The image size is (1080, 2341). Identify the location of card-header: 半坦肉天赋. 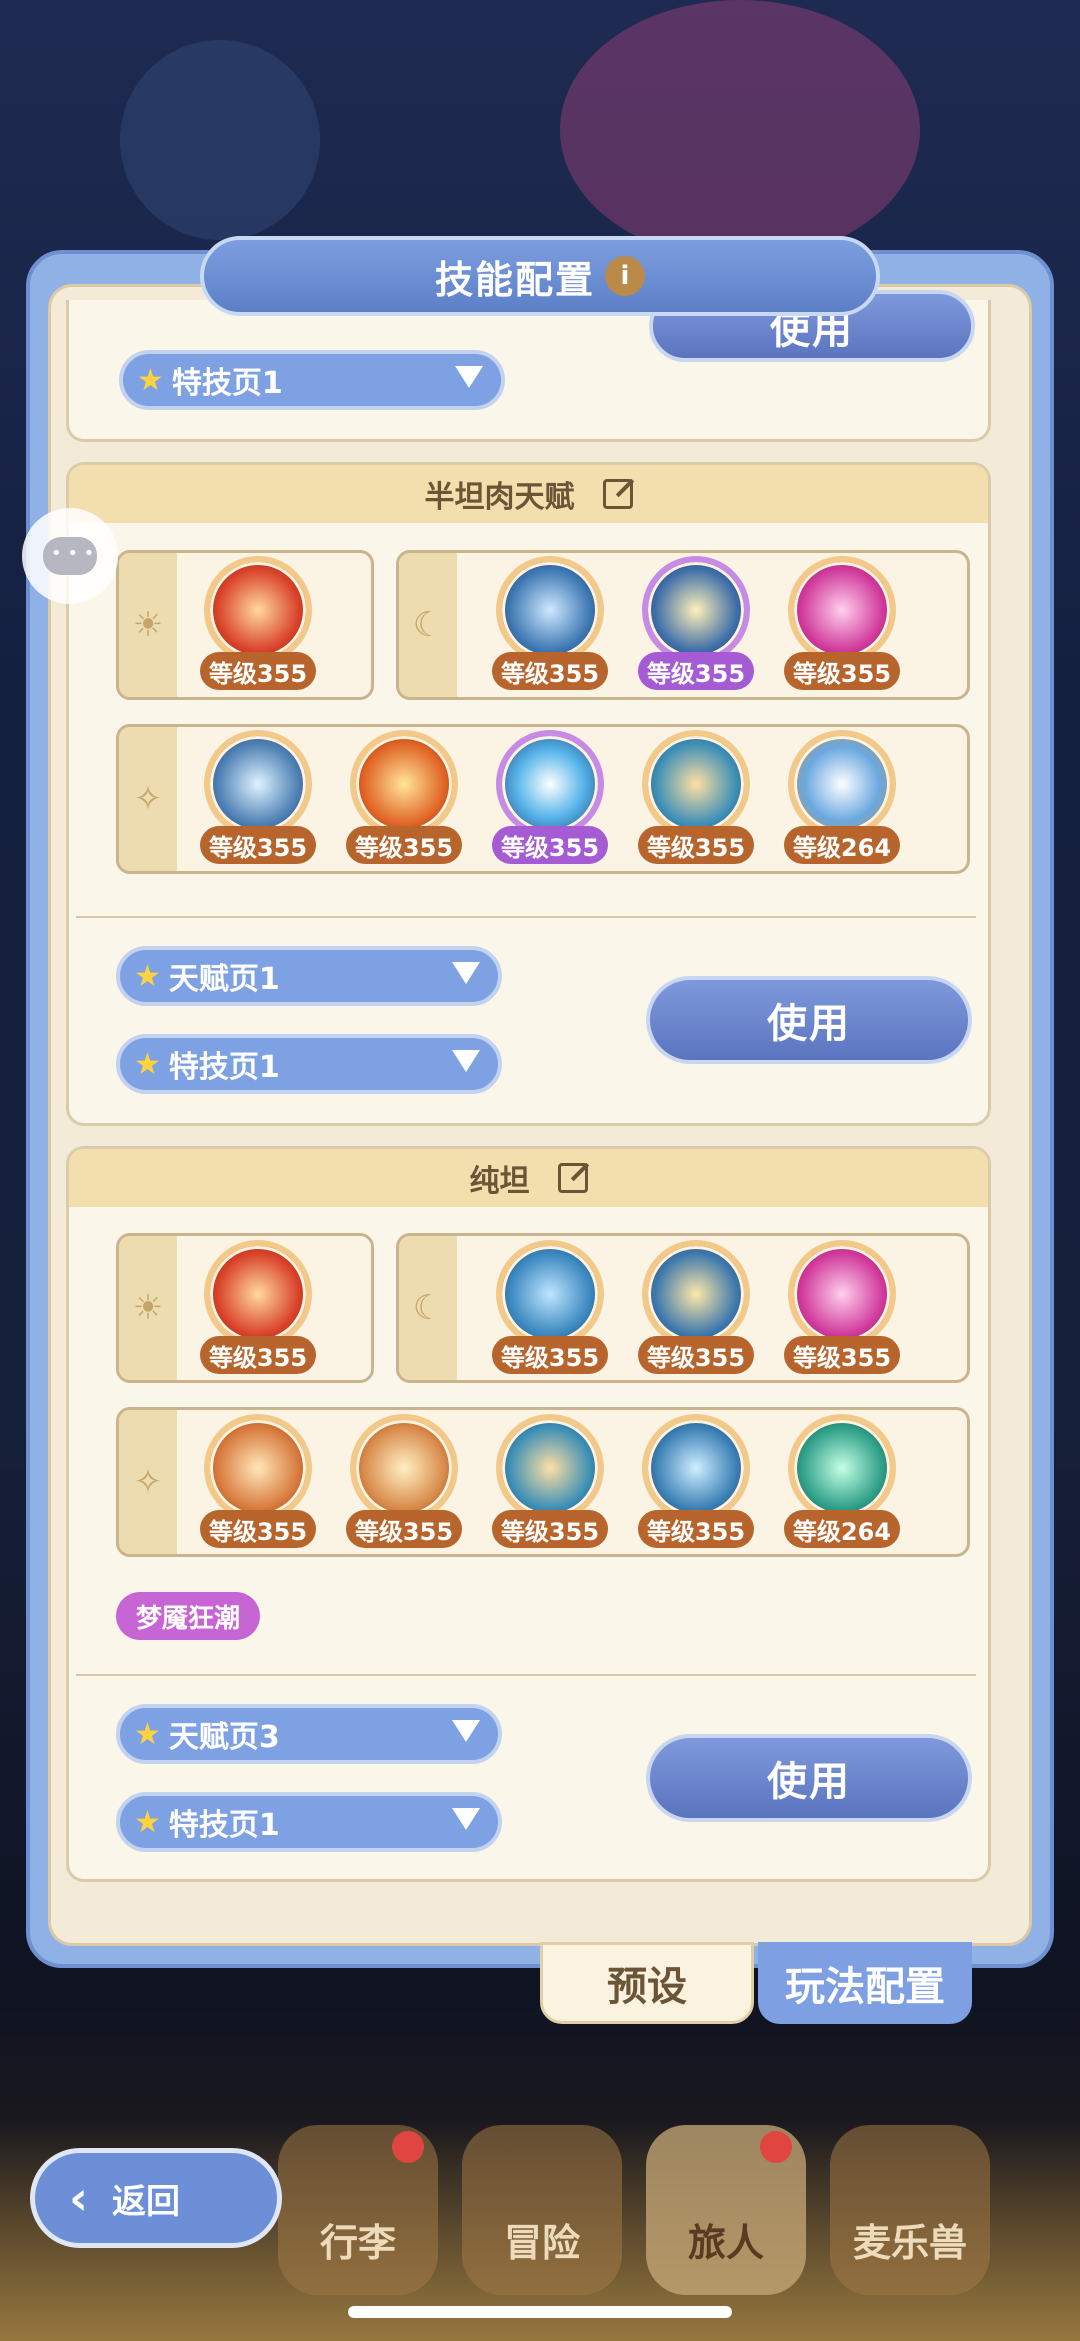
(528, 494).